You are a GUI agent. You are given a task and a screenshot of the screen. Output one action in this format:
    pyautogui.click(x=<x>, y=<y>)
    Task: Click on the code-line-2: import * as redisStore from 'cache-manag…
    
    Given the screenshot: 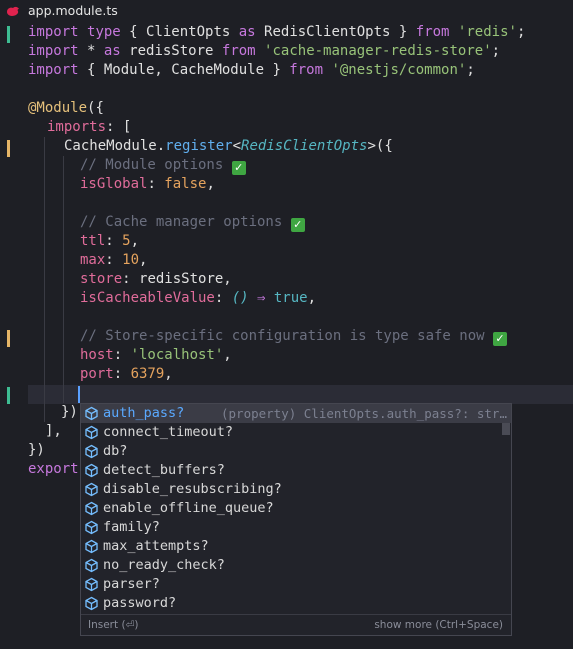 What is the action you would take?
    pyautogui.click(x=264, y=51)
    